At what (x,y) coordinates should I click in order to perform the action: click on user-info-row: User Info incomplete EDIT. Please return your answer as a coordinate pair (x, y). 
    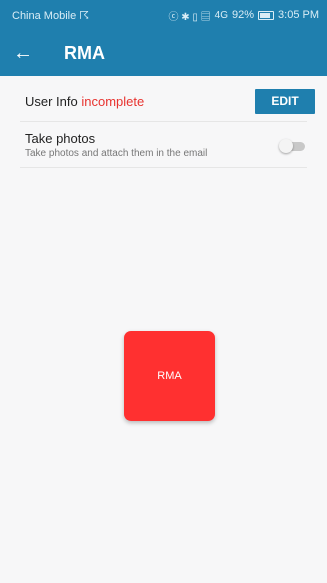
    Looking at the image, I should click on (163, 101).